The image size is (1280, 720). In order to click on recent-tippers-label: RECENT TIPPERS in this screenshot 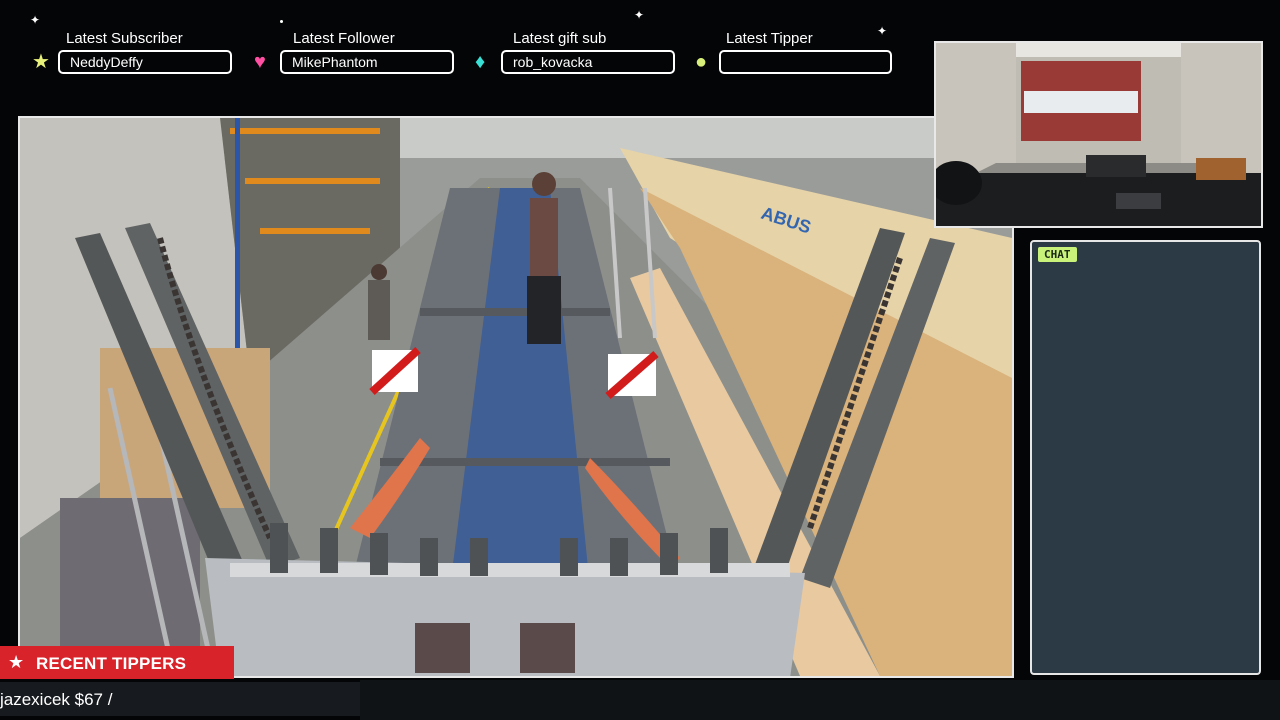, I will do `click(111, 663)`.